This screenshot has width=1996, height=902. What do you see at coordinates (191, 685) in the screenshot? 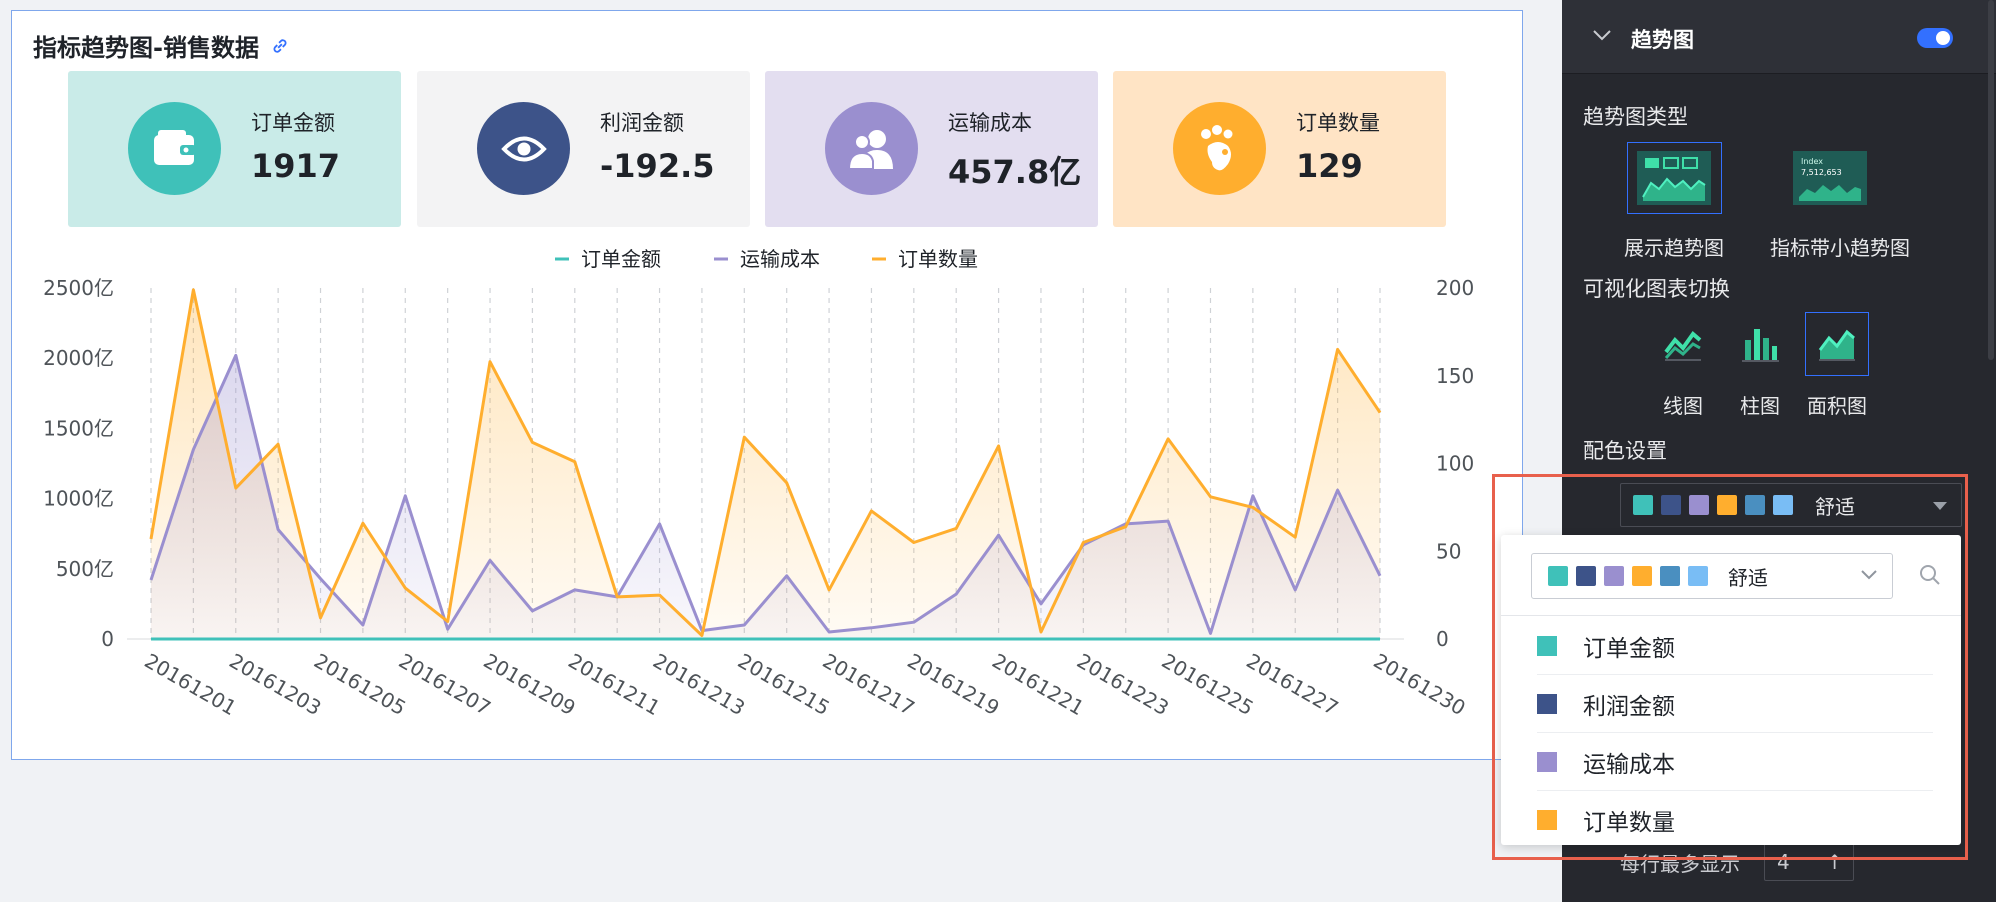
I see `x-tick-label: 20161201` at bounding box center [191, 685].